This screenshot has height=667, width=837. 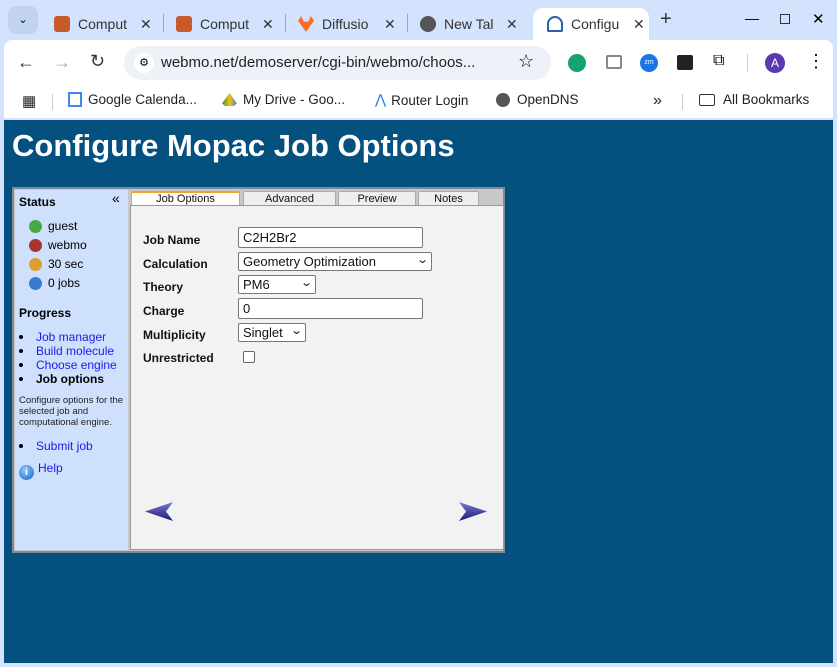 What do you see at coordinates (335, 261) in the screenshot?
I see `calculation-select: Geometry Optimization ⌄` at bounding box center [335, 261].